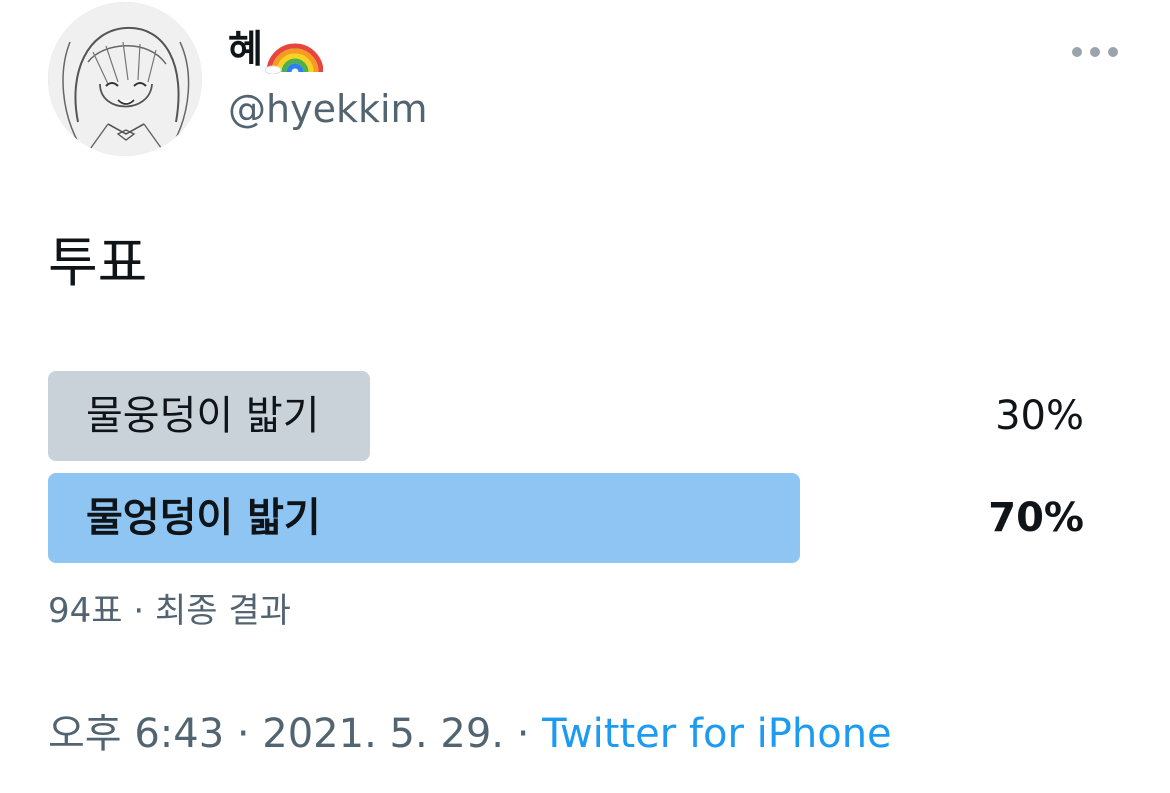 The height and width of the screenshot is (793, 1170). I want to click on tweet-timestamp: 오후 6:43 · 2021. 5. 29. ·, so click(295, 734).